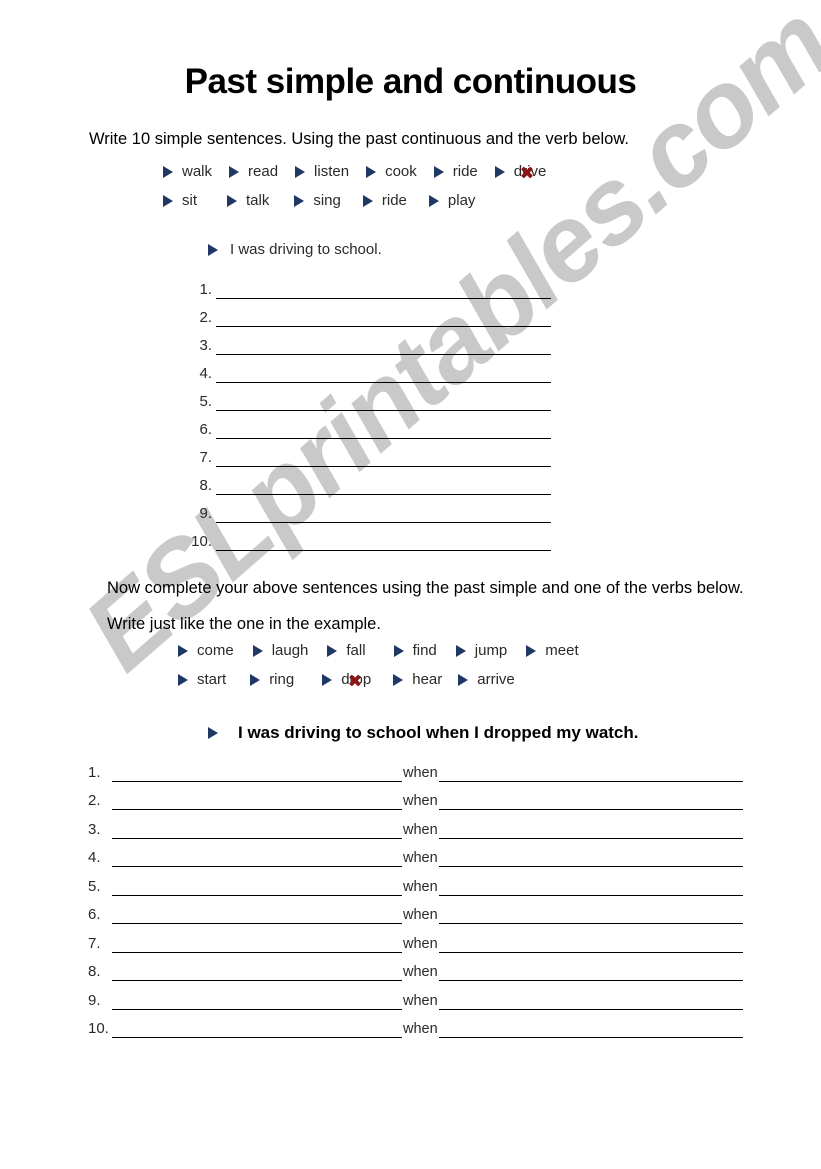 This screenshot has height=1169, width=821. I want to click on answer-line-row: 6. when, so click(415, 910).